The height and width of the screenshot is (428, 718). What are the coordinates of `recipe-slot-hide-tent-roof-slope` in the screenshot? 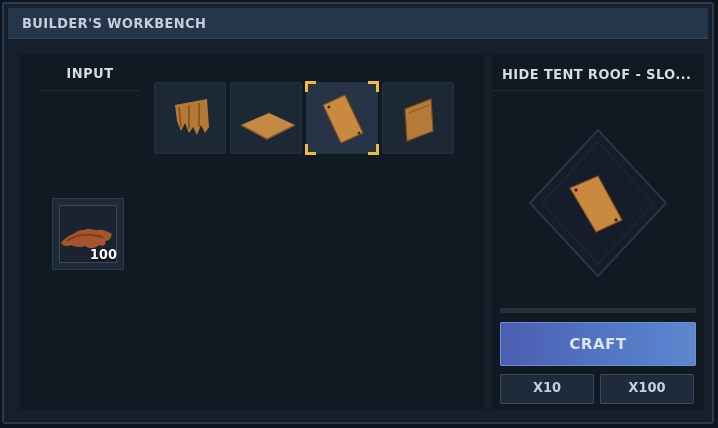 It's located at (342, 118).